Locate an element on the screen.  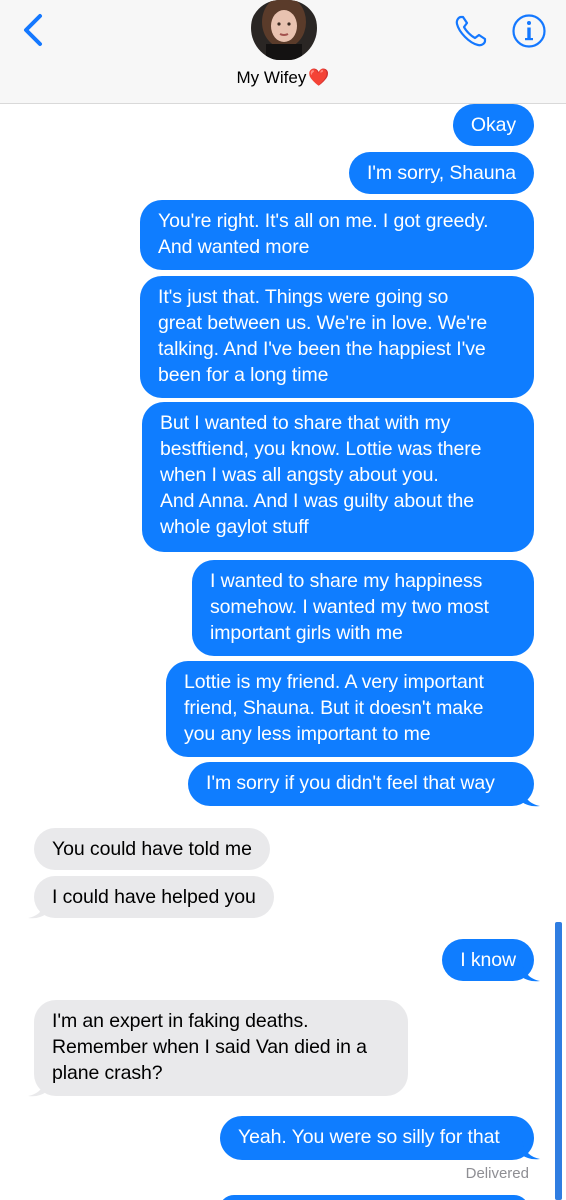
info-icon is located at coordinates (529, 31).